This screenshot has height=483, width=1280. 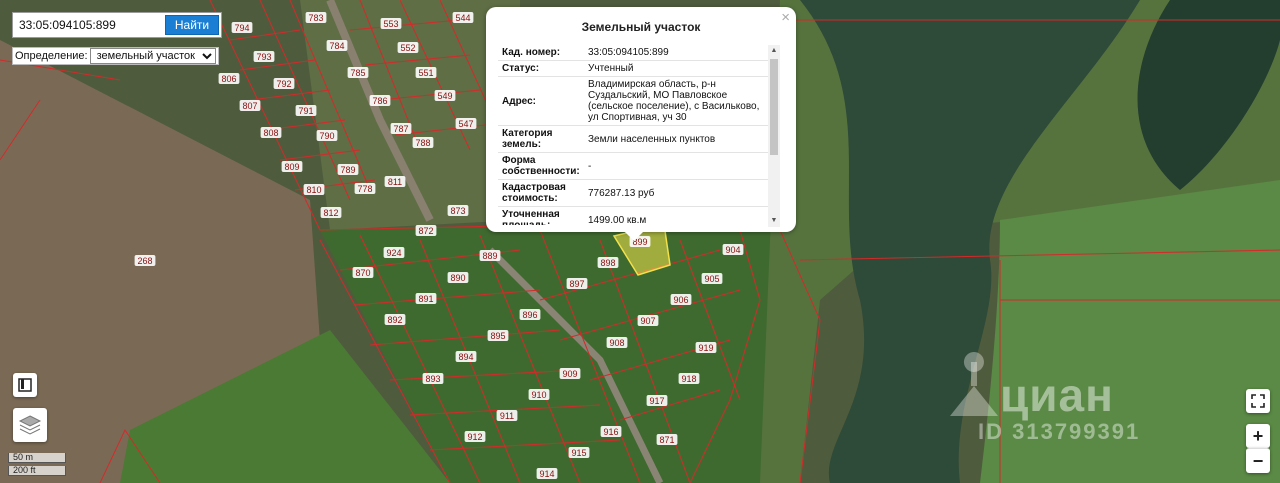 I want to click on plot-number-label: 896, so click(x=529, y=315).